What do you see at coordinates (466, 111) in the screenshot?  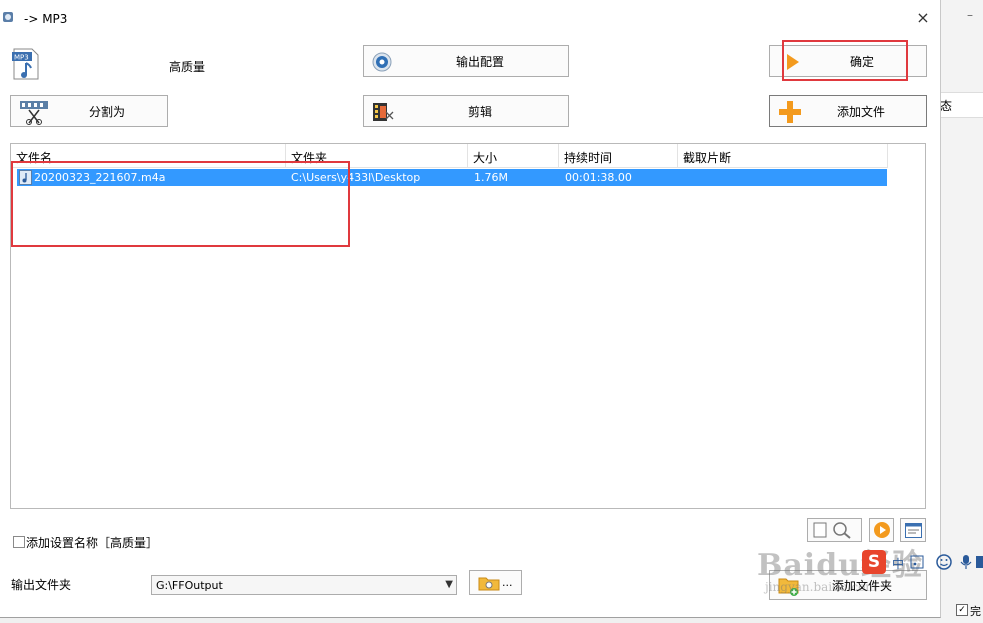 I see `clip-button: 剪辑` at bounding box center [466, 111].